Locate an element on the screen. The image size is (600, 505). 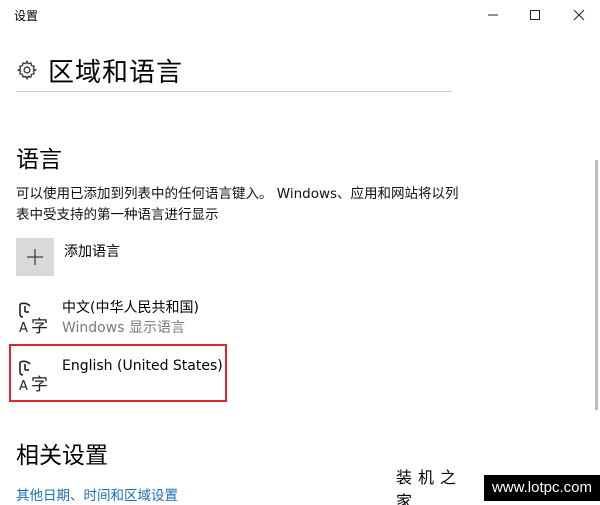
watermark: 装机之家 www.lotpc.com is located at coordinates (498, 486).